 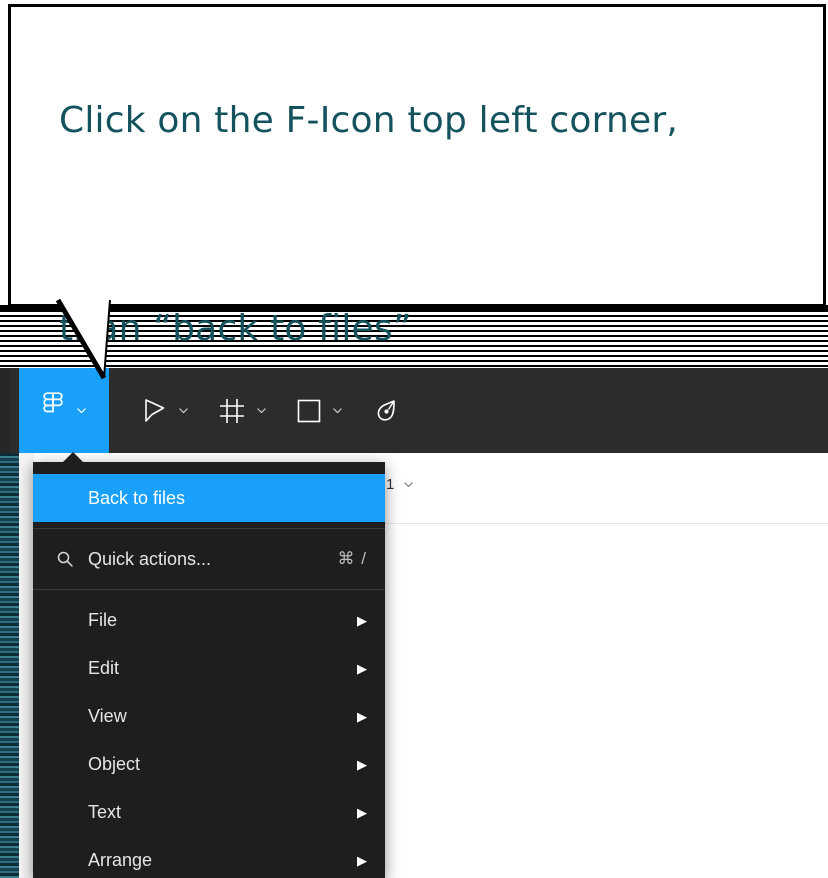 I want to click on menu-top-padding, so click(x=209, y=468).